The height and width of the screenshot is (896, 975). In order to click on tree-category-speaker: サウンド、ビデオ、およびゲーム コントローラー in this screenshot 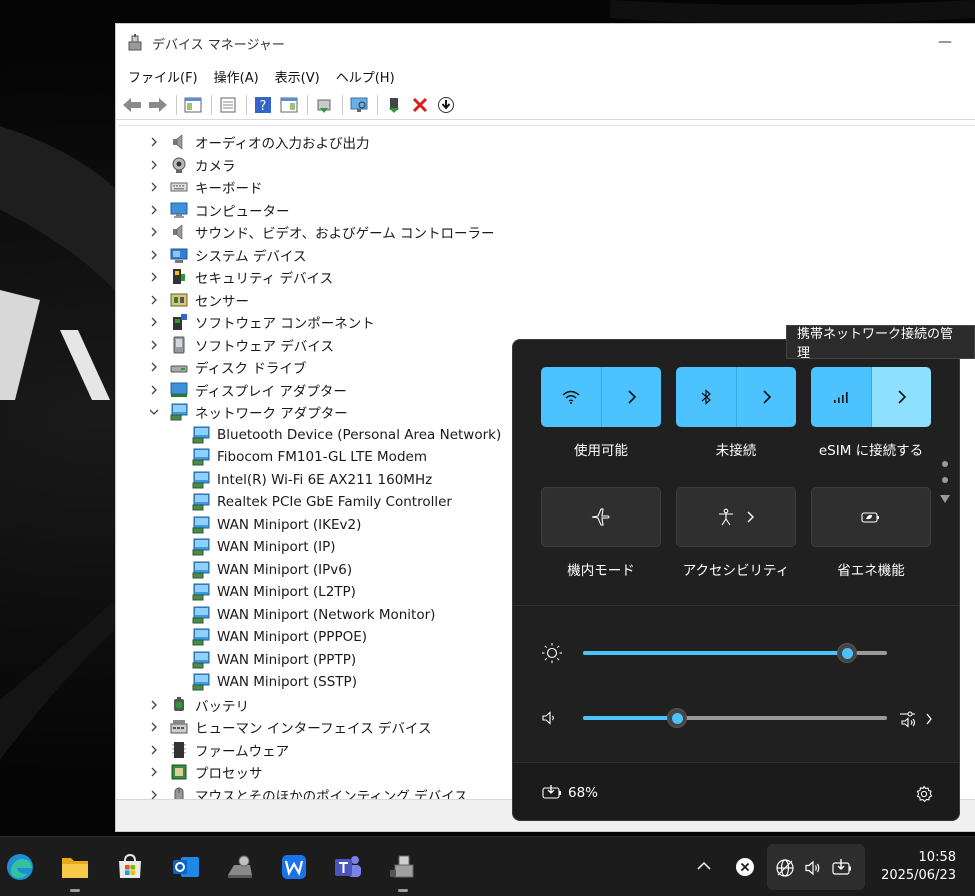, I will do `click(321, 232)`.